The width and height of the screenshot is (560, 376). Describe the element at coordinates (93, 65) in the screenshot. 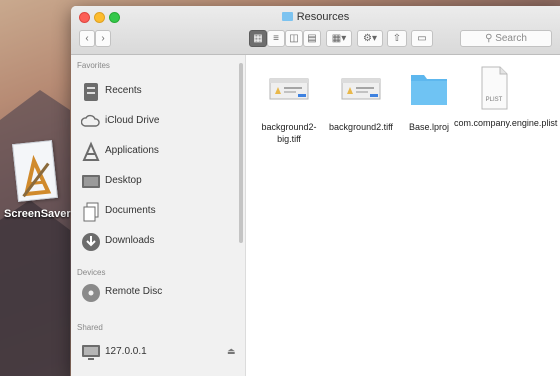

I see `sidebar-section-favorites: Favorites` at that location.